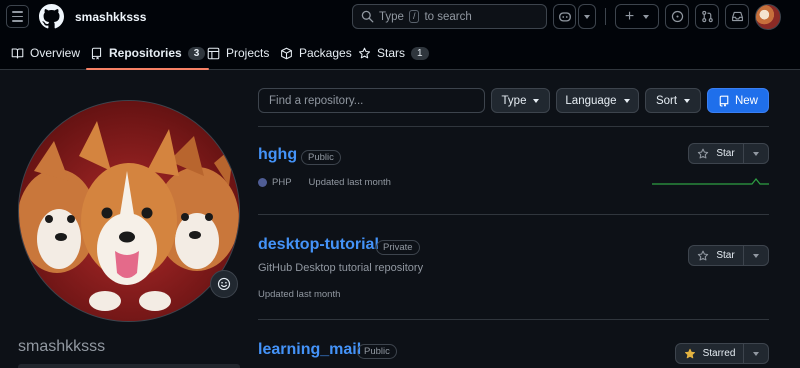  Describe the element at coordinates (689, 353) in the screenshot. I see `star-filled-icon` at that location.